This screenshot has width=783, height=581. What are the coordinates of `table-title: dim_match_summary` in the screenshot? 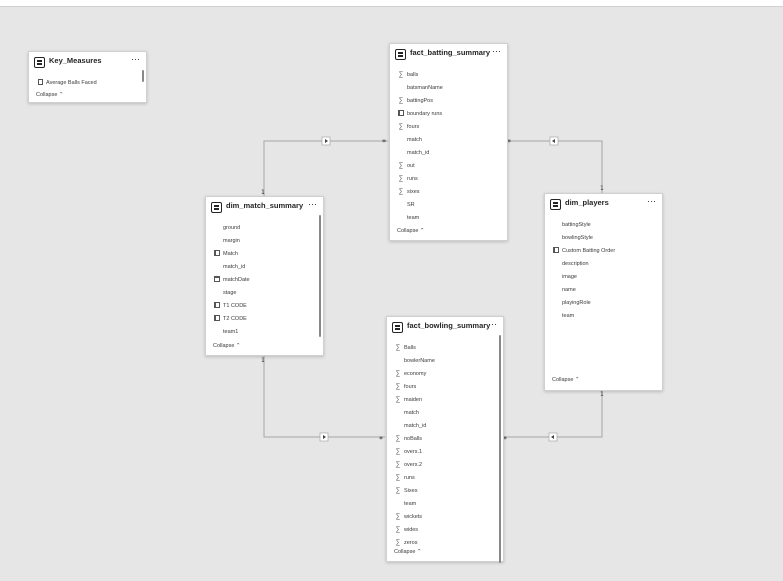 It's located at (265, 205).